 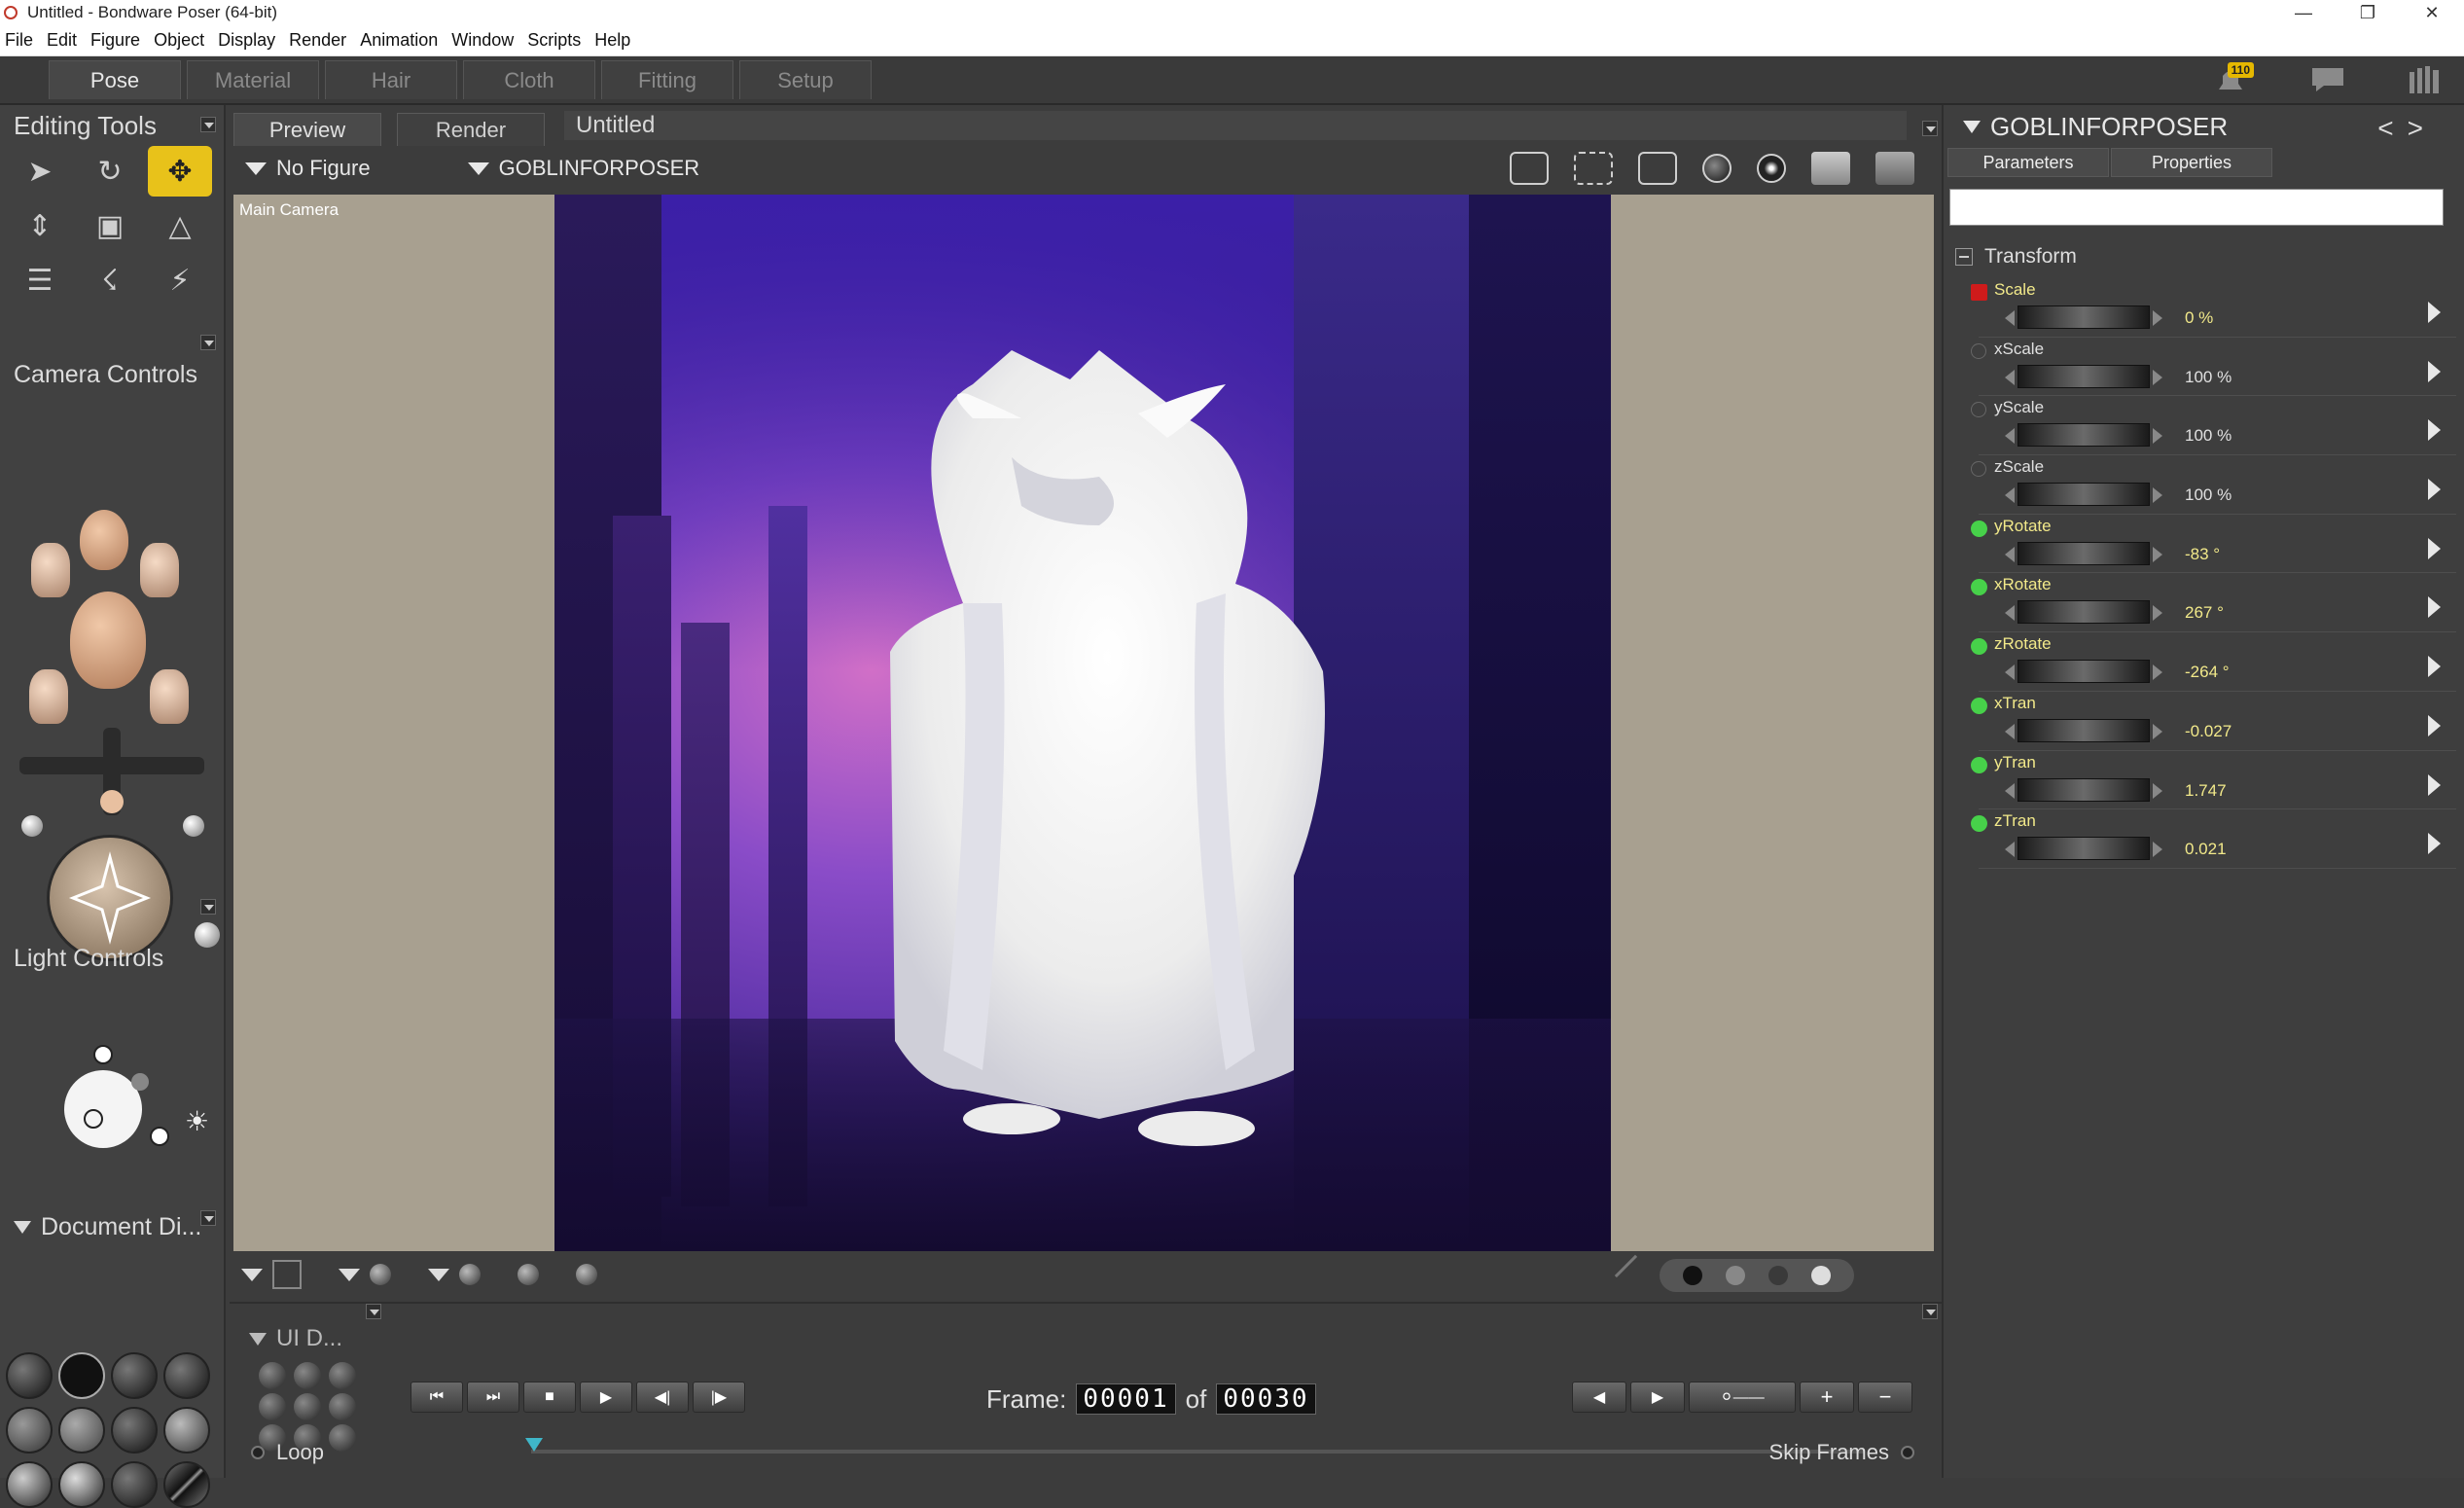 I want to click on lit-wireframe-style-icon, so click(x=29, y=1430).